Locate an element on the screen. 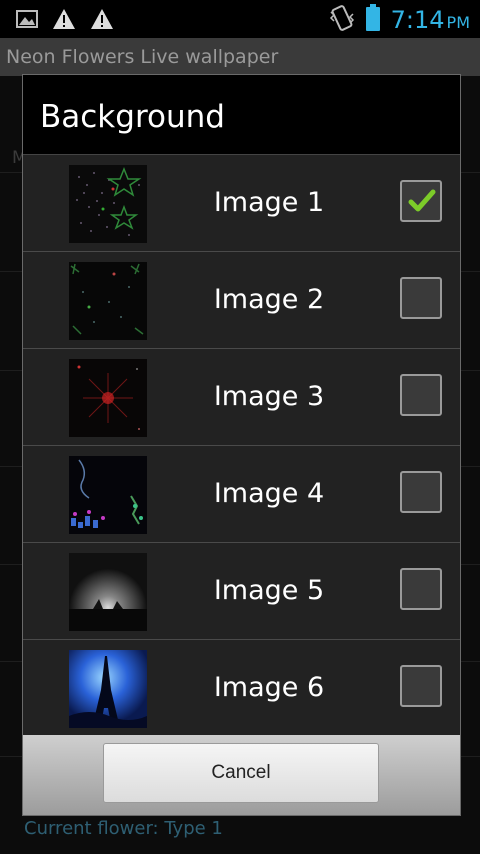 The width and height of the screenshot is (480, 854). image-5-checkbox is located at coordinates (421, 589).